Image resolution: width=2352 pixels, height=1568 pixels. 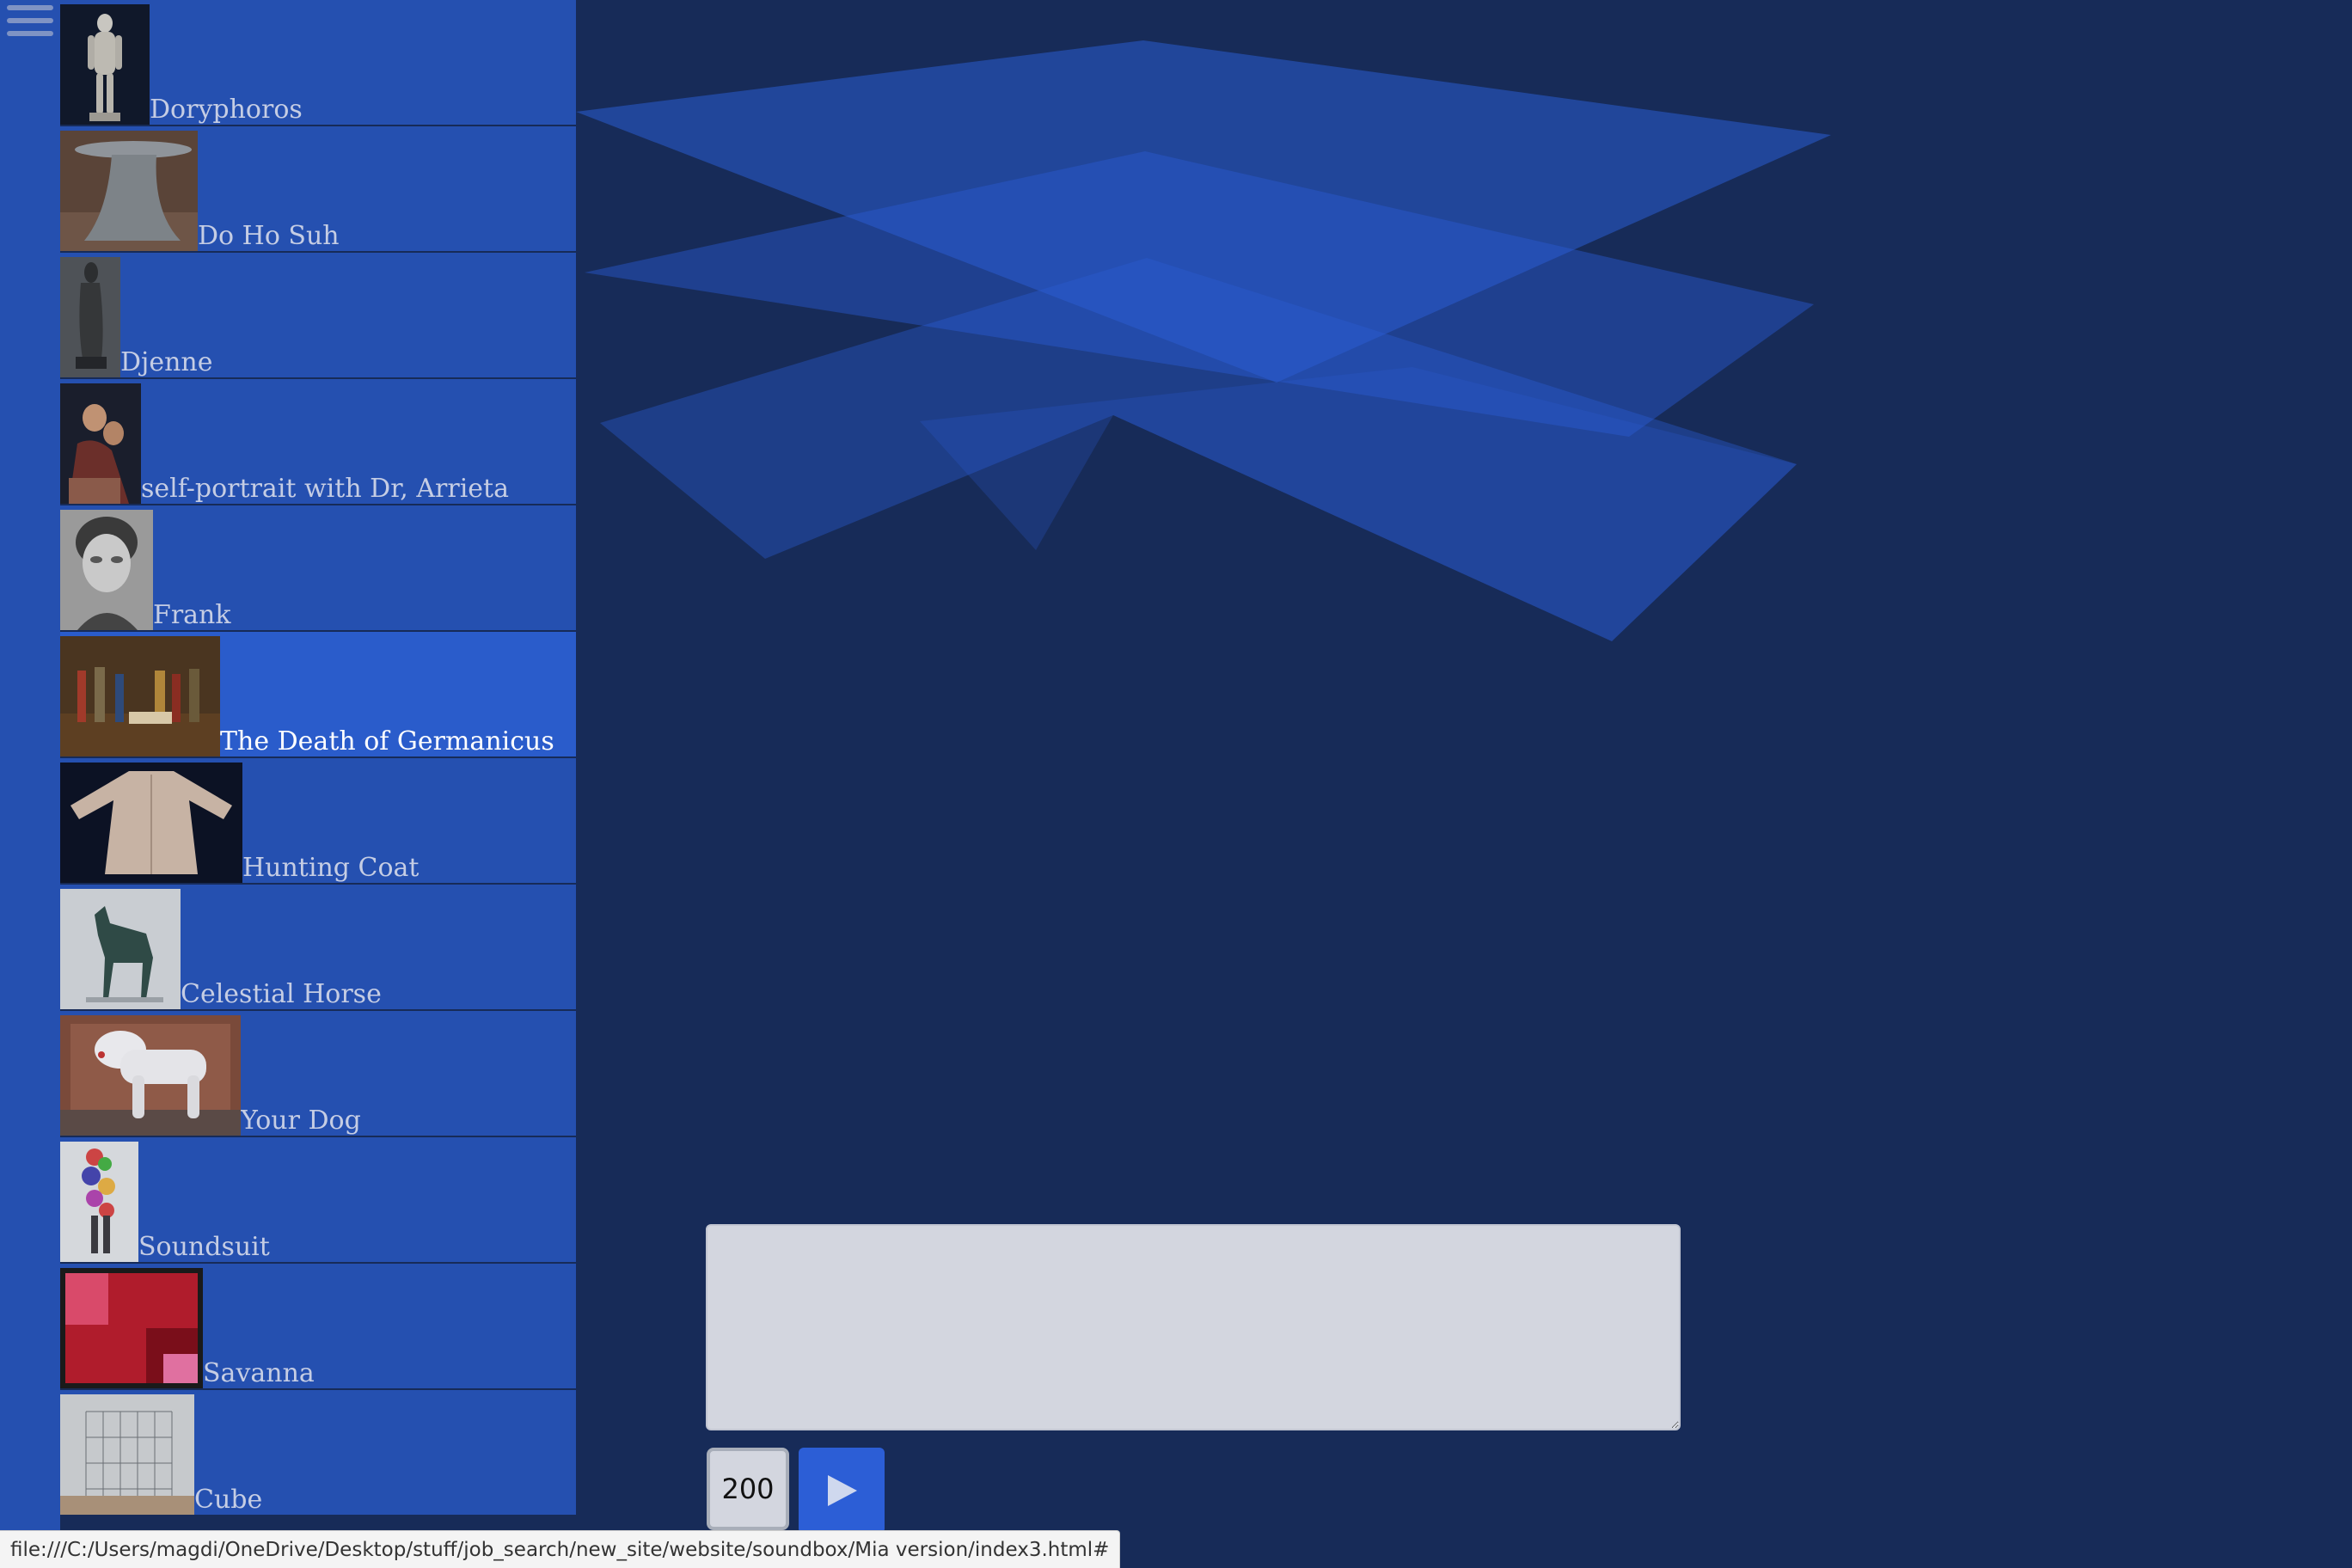 I want to click on artwork-title: Savanna, so click(x=259, y=1373).